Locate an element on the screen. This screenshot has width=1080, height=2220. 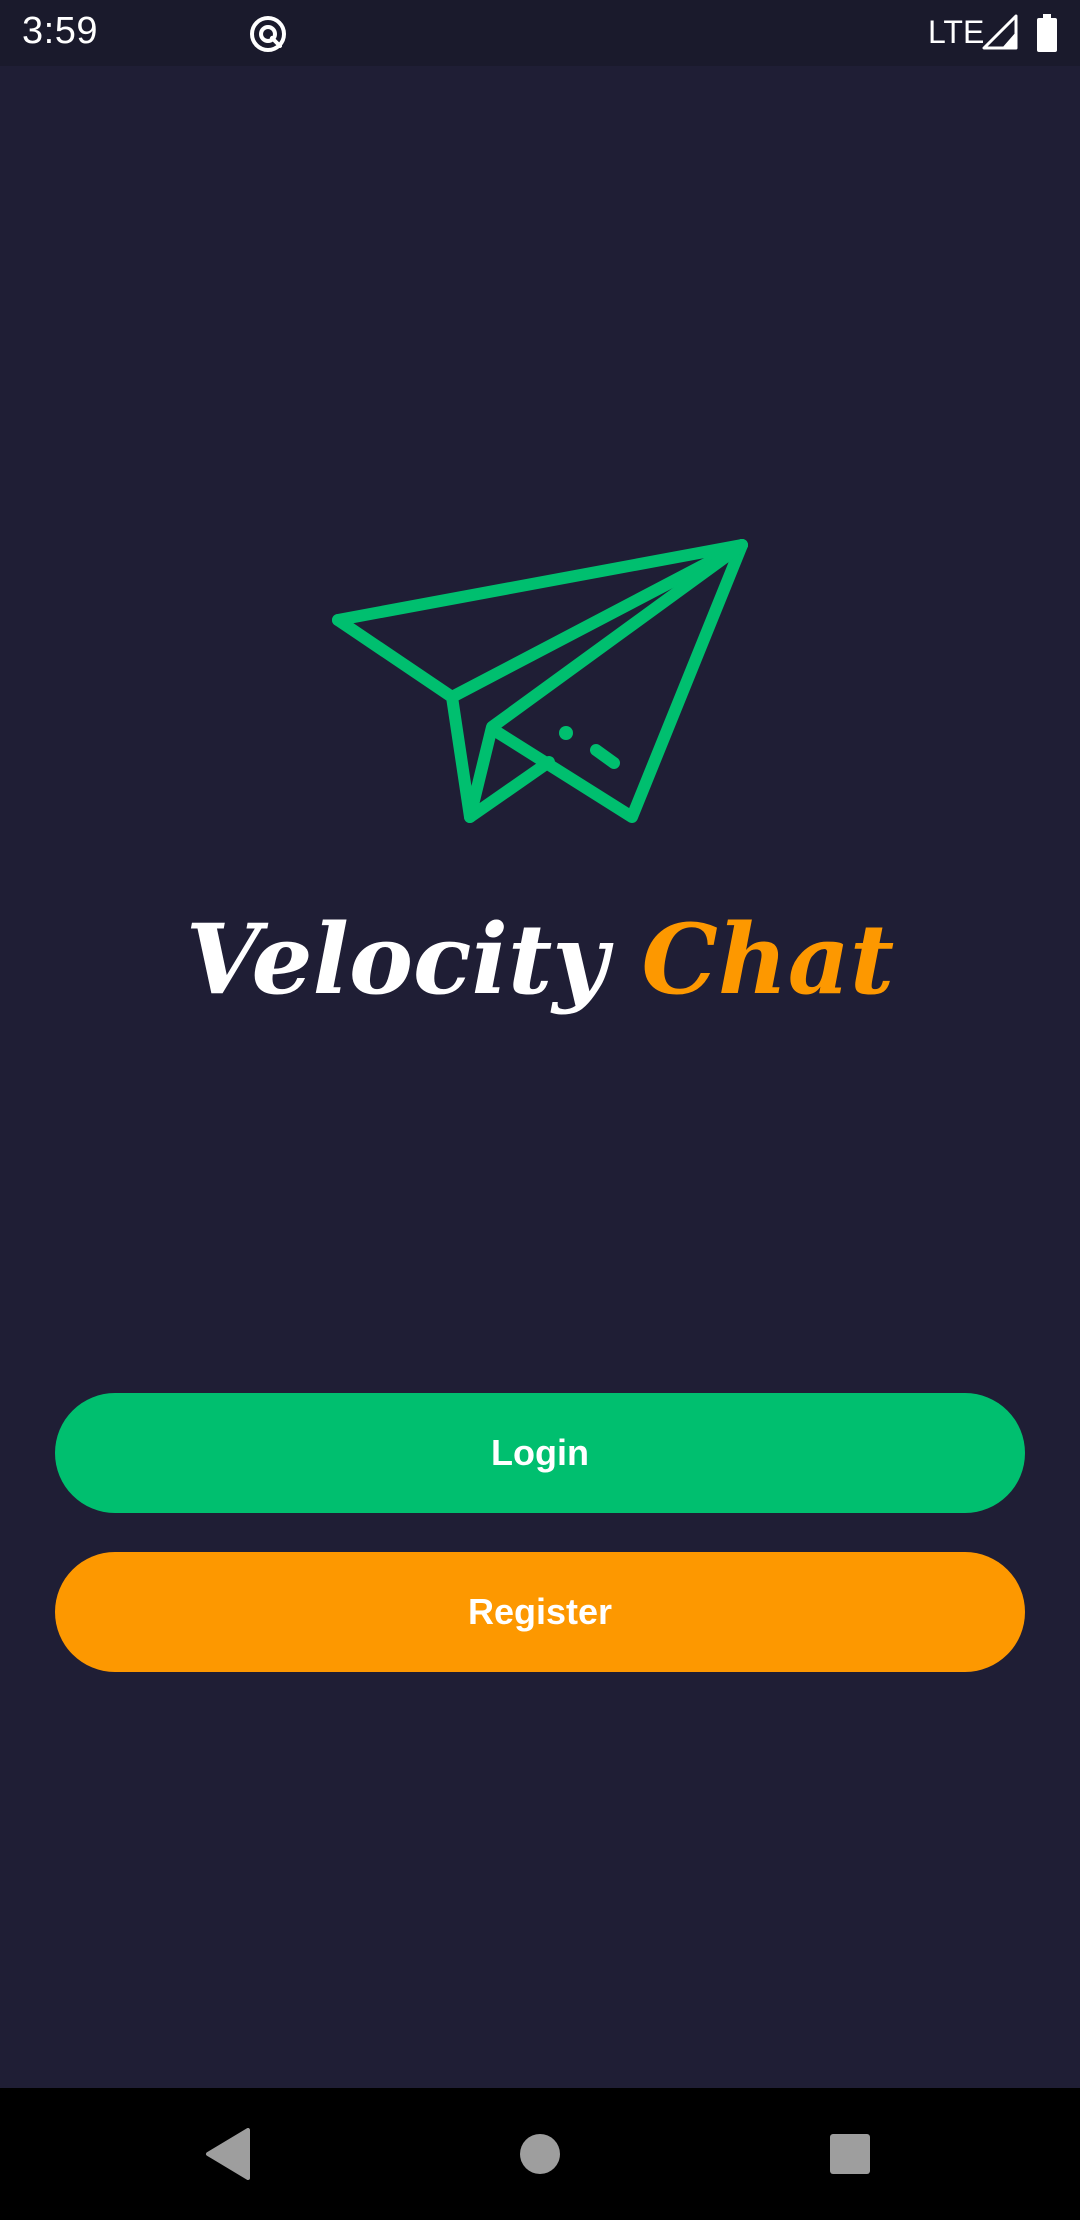
app-title: Velocity Chat is located at coordinates (540, 960).